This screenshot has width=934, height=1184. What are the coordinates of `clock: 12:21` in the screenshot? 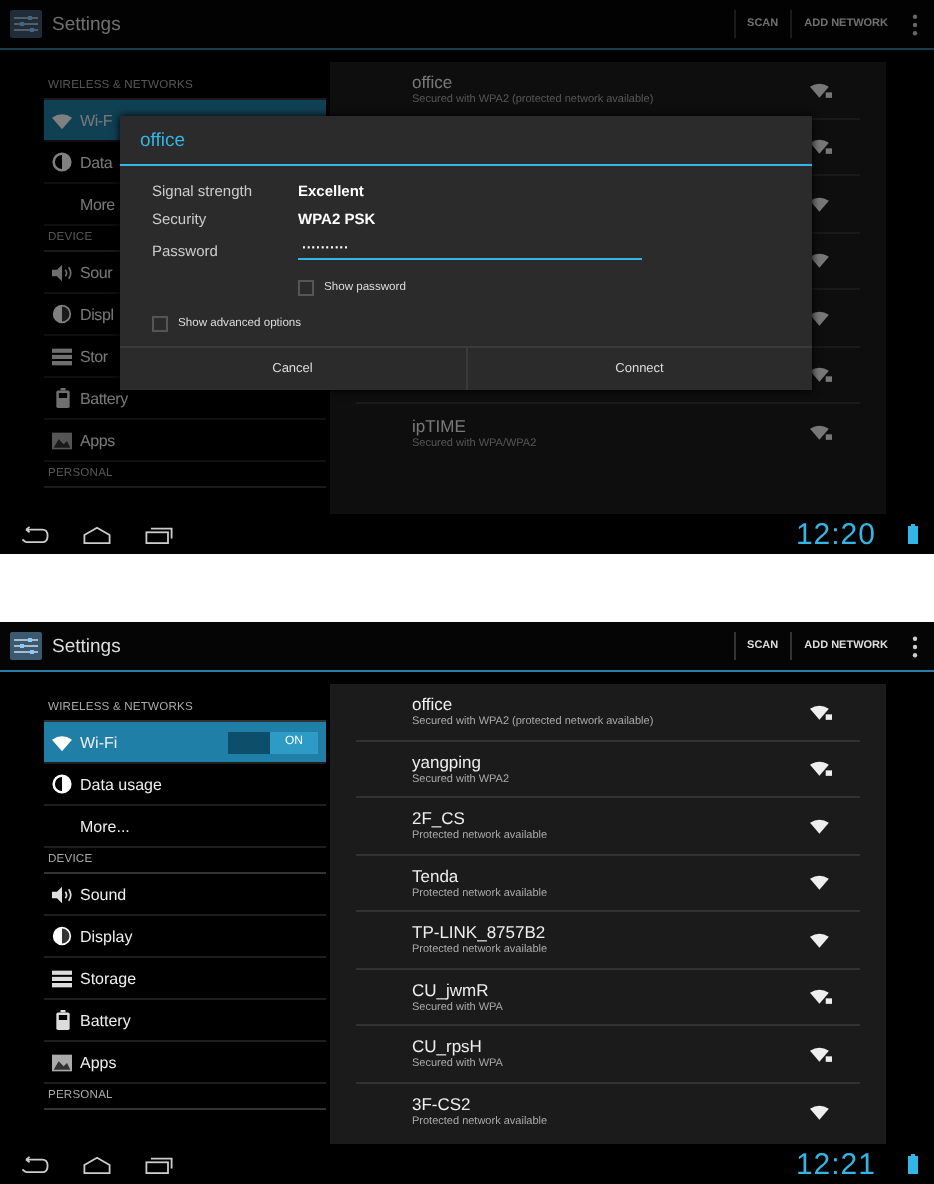 It's located at (835, 1164).